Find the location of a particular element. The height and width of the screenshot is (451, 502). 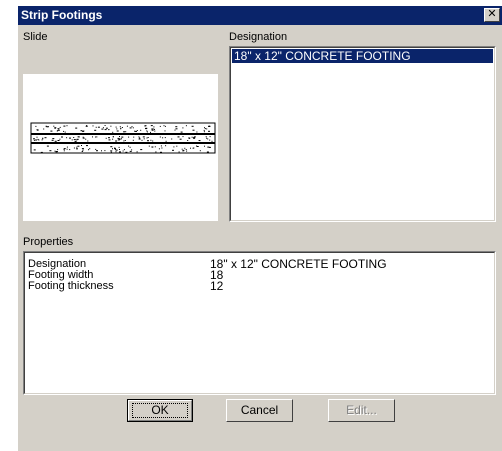

cancel-button-label: Cancel is located at coordinates (259, 410).